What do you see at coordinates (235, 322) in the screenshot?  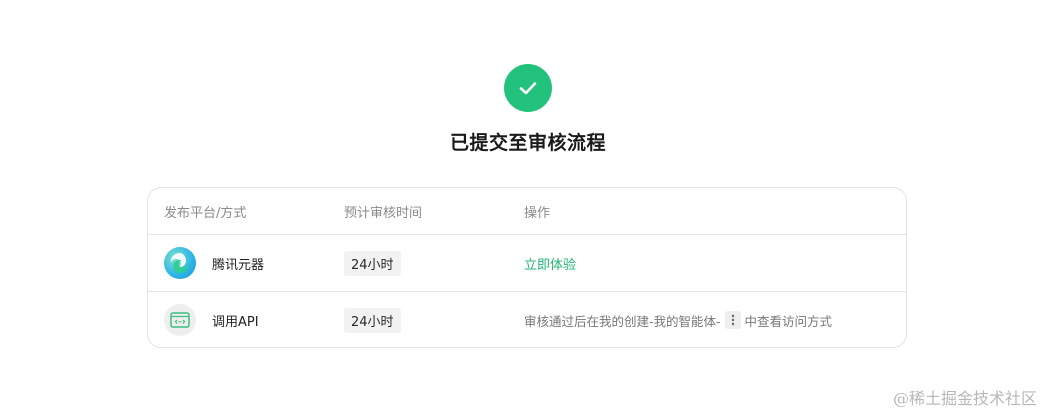 I see `platform-name: 调用API` at bounding box center [235, 322].